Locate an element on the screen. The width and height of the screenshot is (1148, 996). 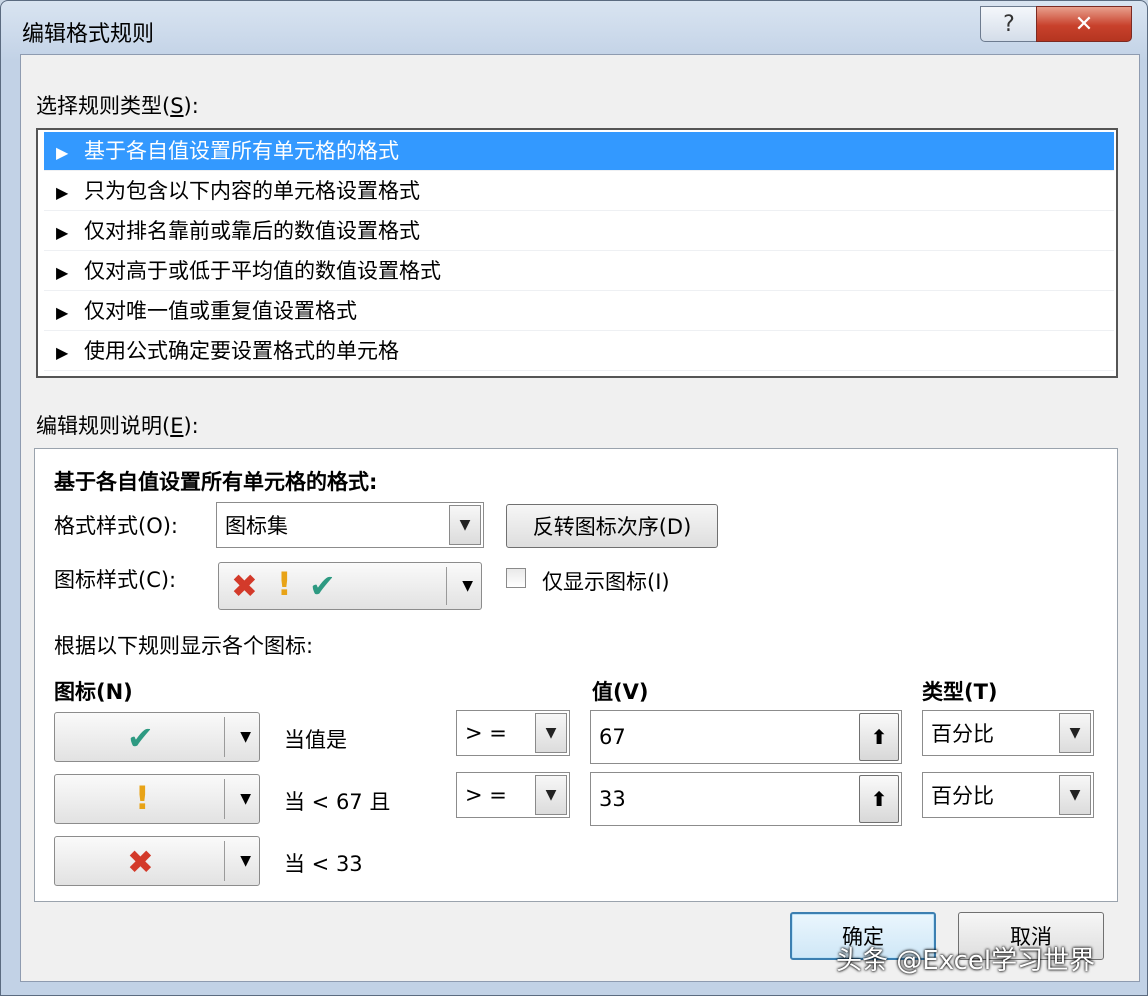
show-icon-only-checkbox is located at coordinates (516, 578).